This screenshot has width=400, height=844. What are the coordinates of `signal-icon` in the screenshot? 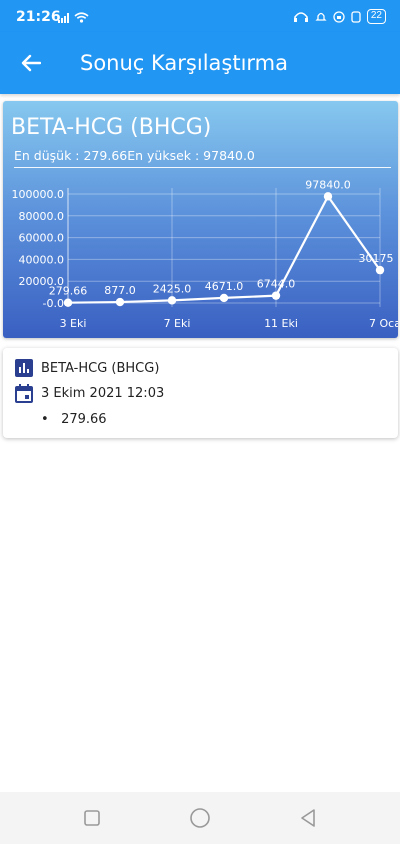 It's located at (63, 17).